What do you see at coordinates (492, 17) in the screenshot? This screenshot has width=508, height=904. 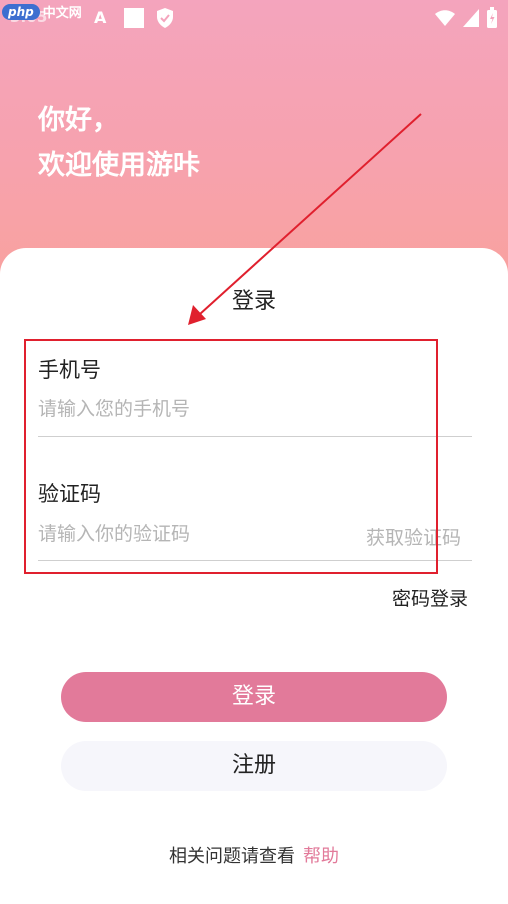 I see `battery-icon` at bounding box center [492, 17].